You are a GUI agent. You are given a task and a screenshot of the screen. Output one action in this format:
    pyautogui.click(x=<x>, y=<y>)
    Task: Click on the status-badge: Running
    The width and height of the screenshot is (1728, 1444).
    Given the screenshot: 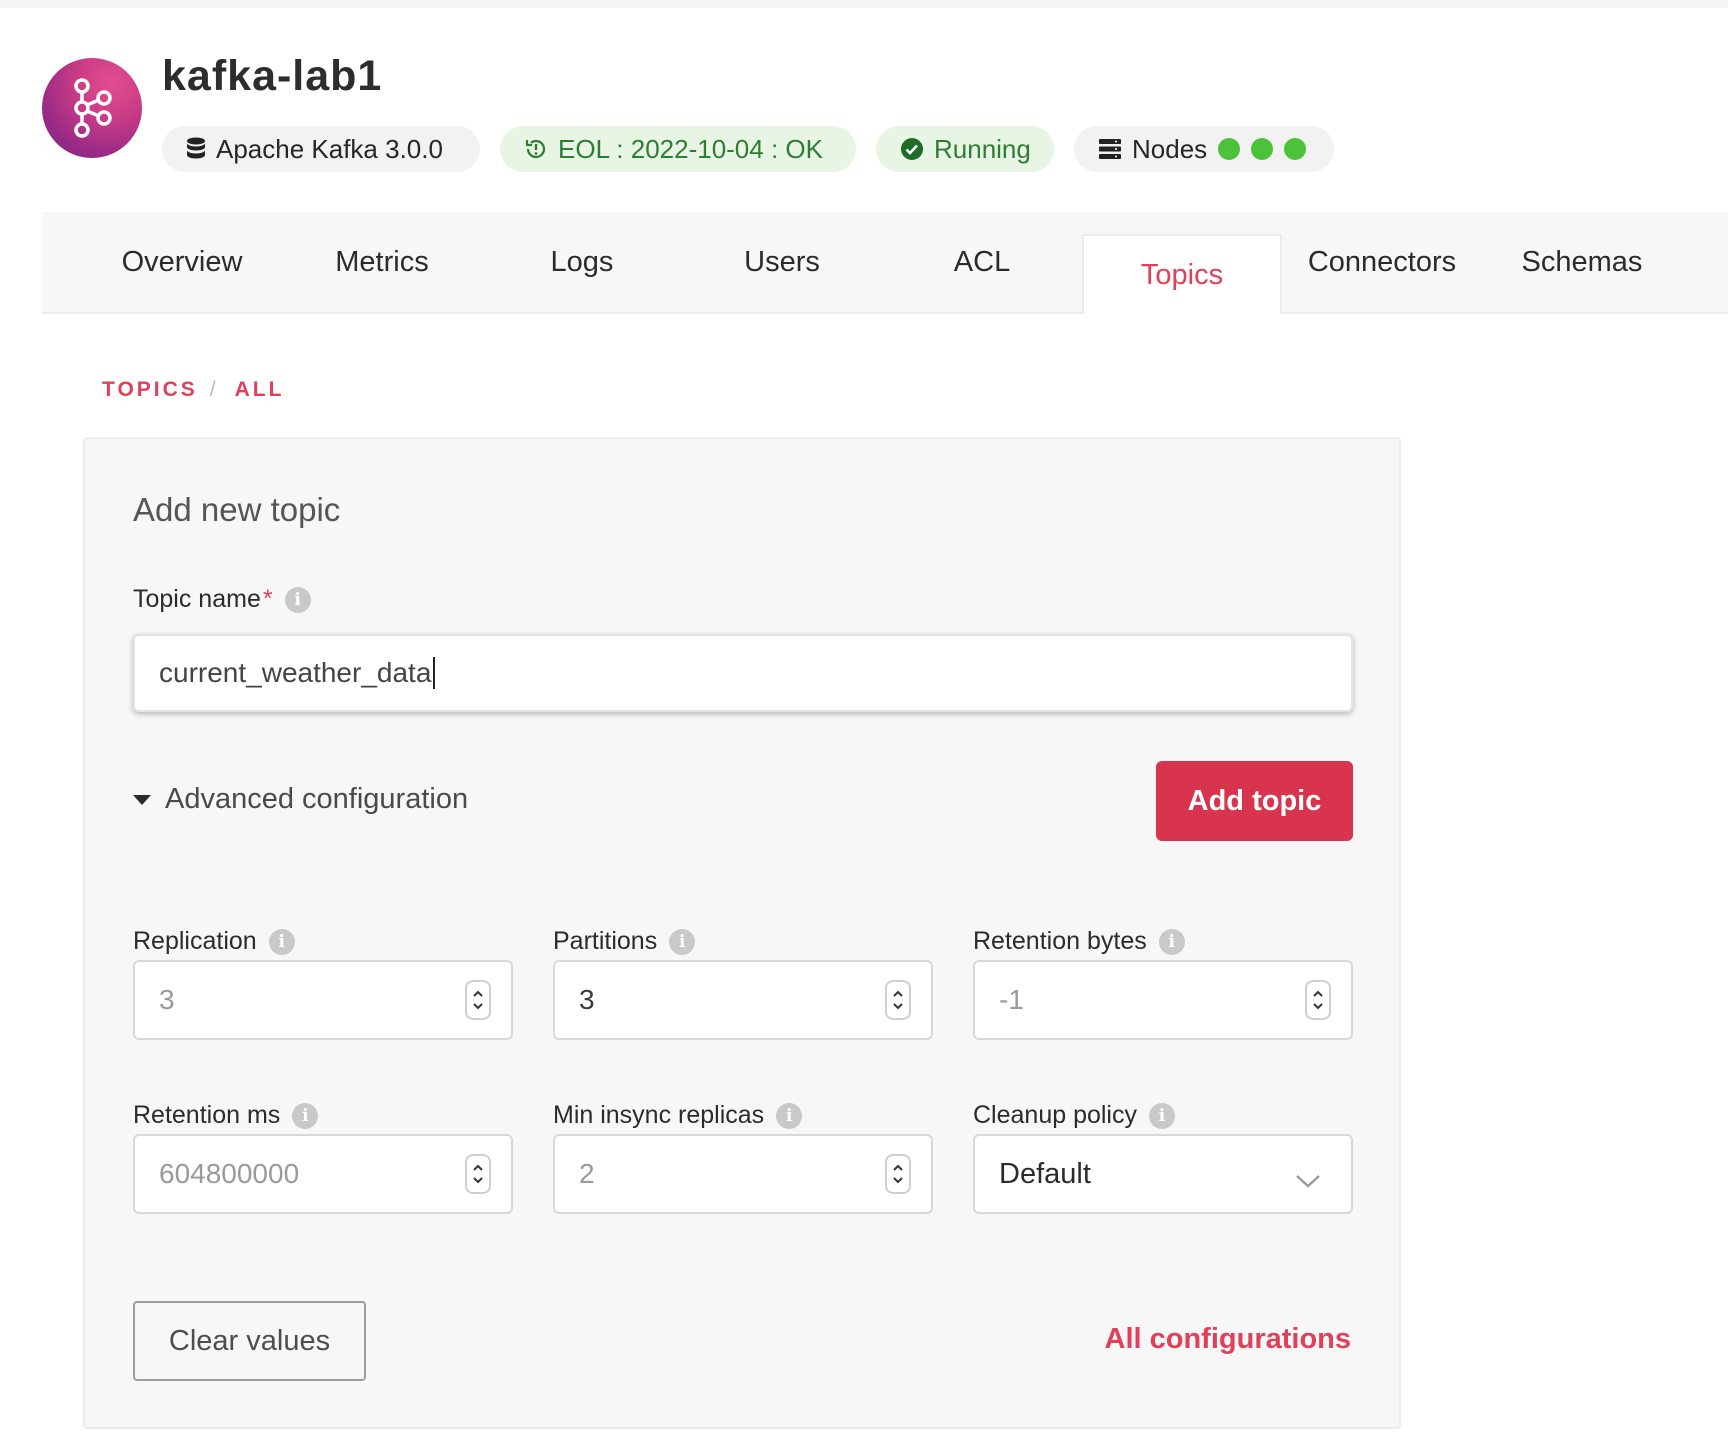 What is the action you would take?
    pyautogui.click(x=965, y=149)
    